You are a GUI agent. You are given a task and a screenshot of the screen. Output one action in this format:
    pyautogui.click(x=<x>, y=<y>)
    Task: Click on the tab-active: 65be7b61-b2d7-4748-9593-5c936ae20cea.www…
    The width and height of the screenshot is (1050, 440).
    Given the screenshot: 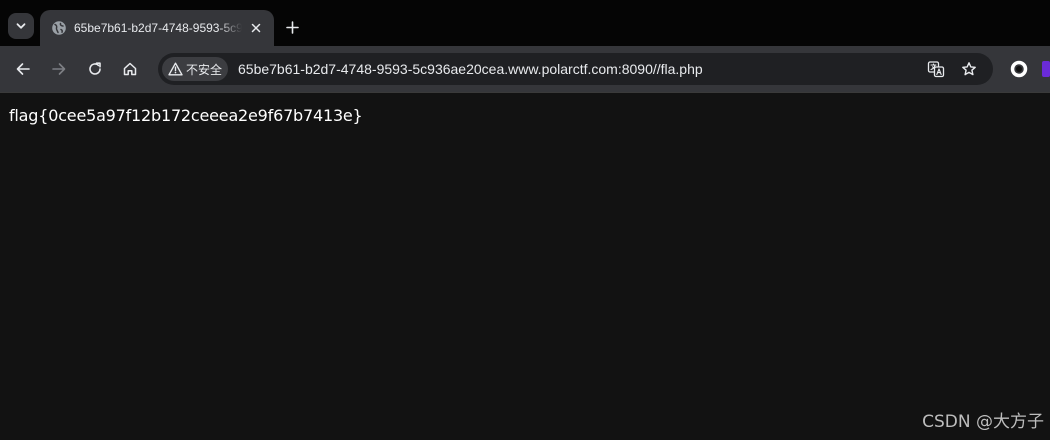 What is the action you would take?
    pyautogui.click(x=157, y=28)
    